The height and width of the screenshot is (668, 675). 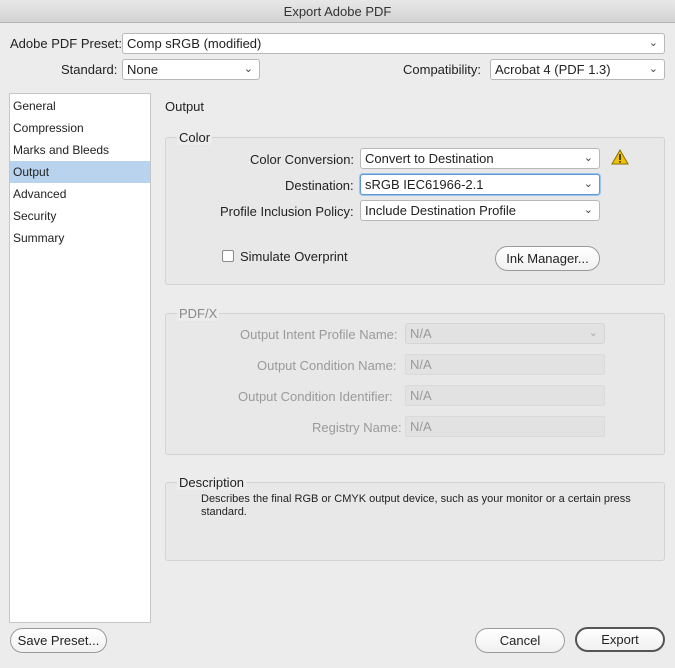 I want to click on output-condition-identifier-label: Output Condition Identifier:, so click(x=315, y=396).